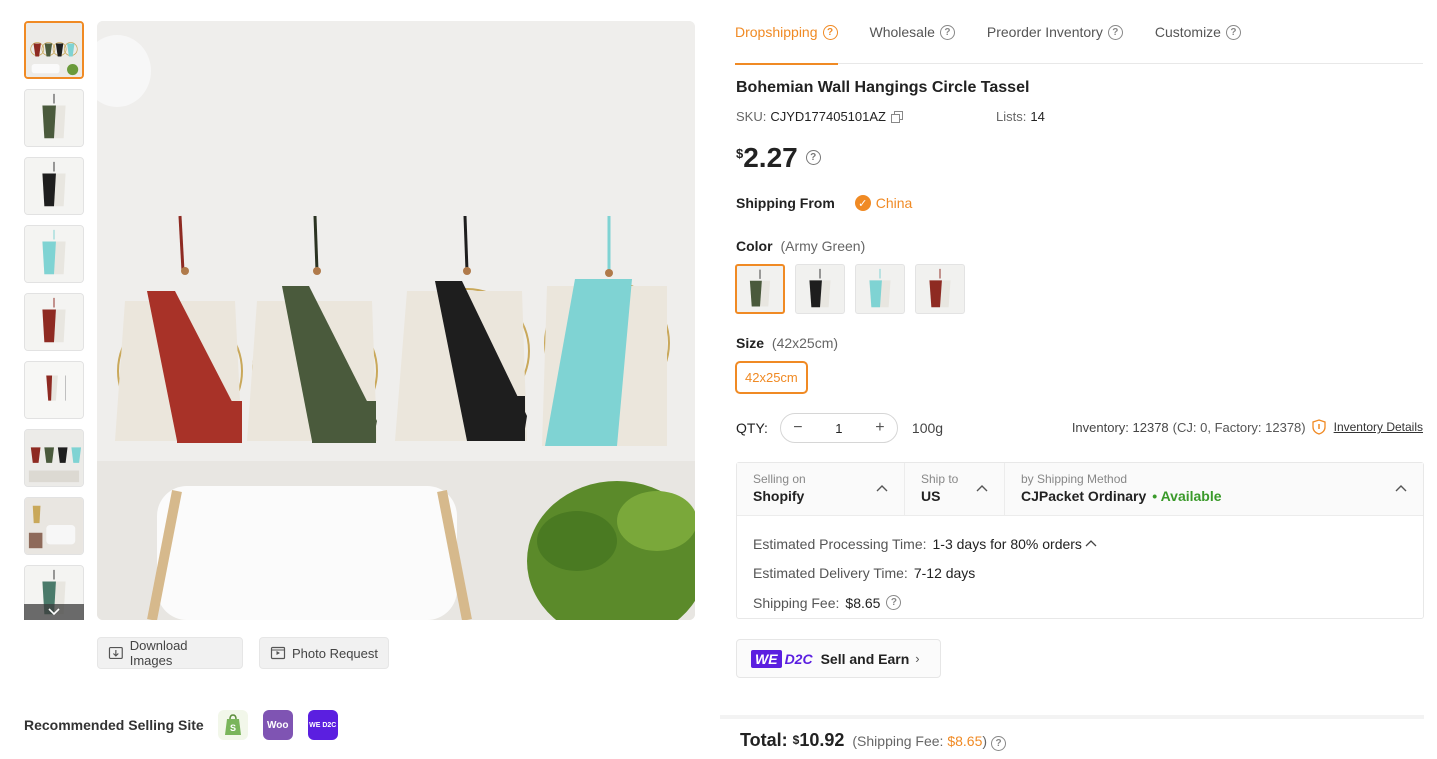 This screenshot has height=759, width=1437. I want to click on shipping-method-value: CJPacket Ordinary, so click(1084, 496).